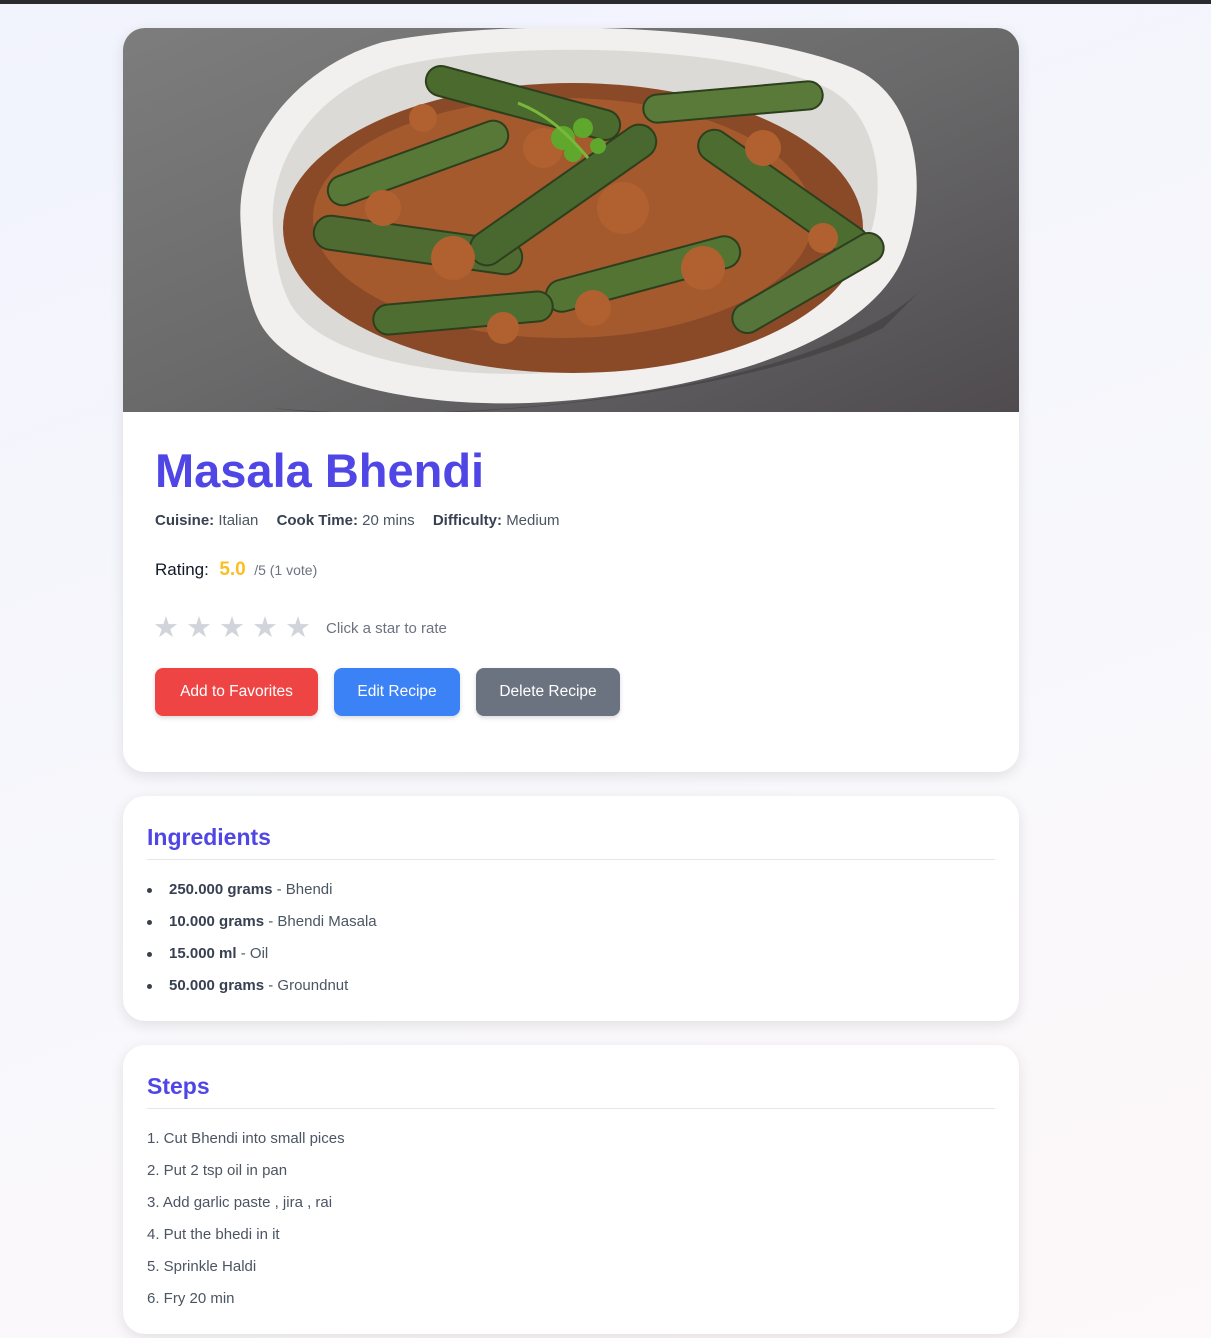  I want to click on ingredient-item: 250.000 grams - Bhendi, so click(262, 890).